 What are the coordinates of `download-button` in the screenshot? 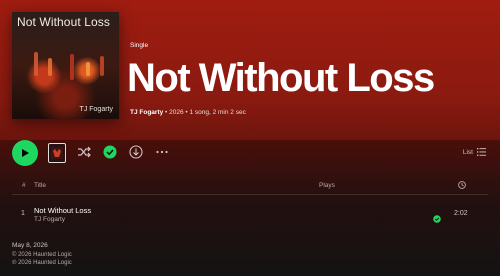 It's located at (136, 152).